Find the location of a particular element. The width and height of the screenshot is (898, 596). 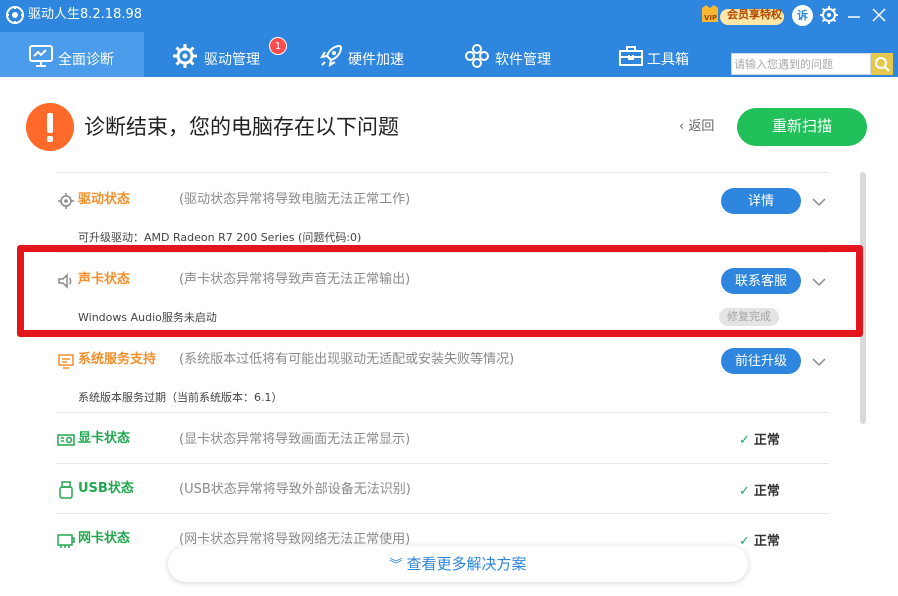

search-input is located at coordinates (801, 64).